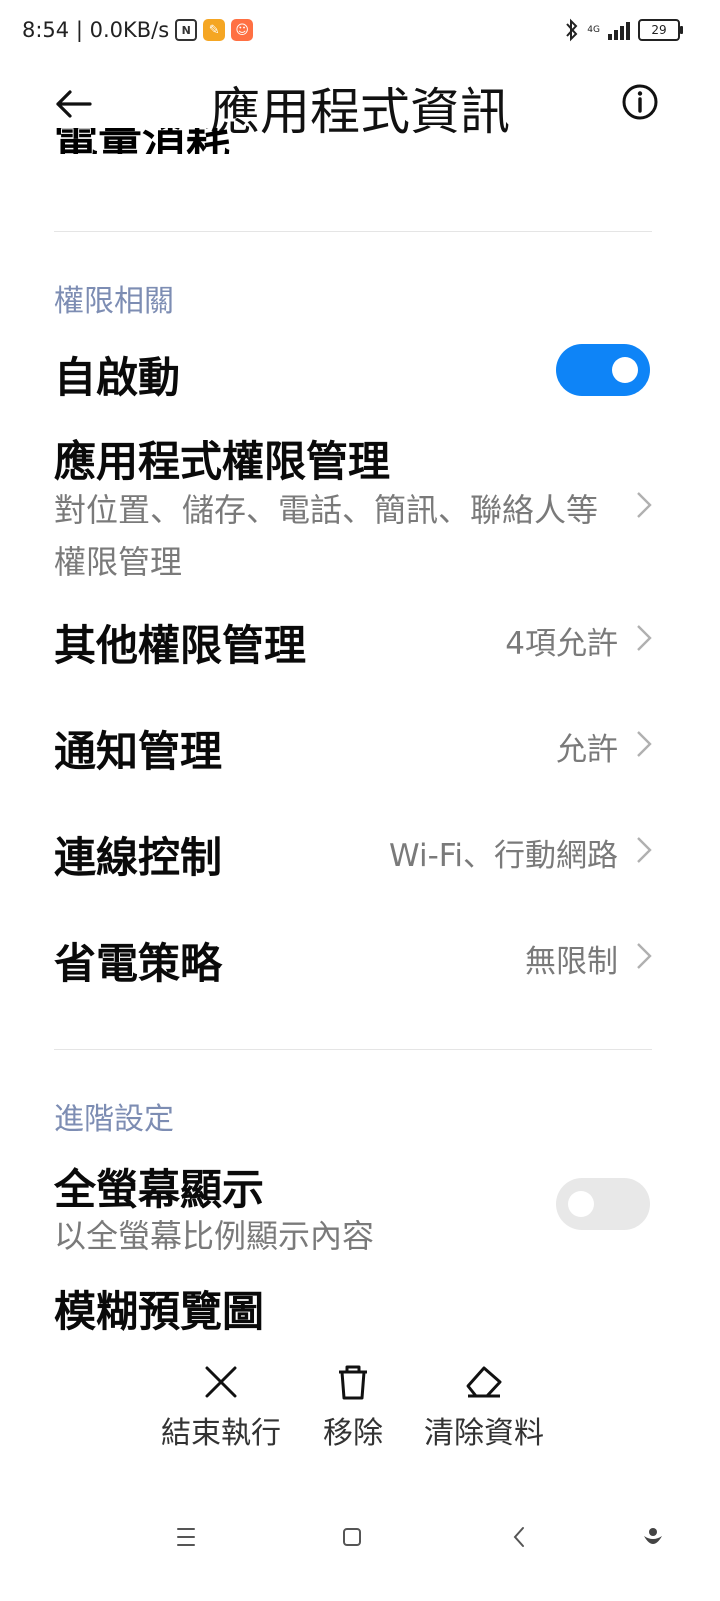 The height and width of the screenshot is (1601, 720). Describe the element at coordinates (603, 1204) in the screenshot. I see `fullscreen-toggle` at that location.